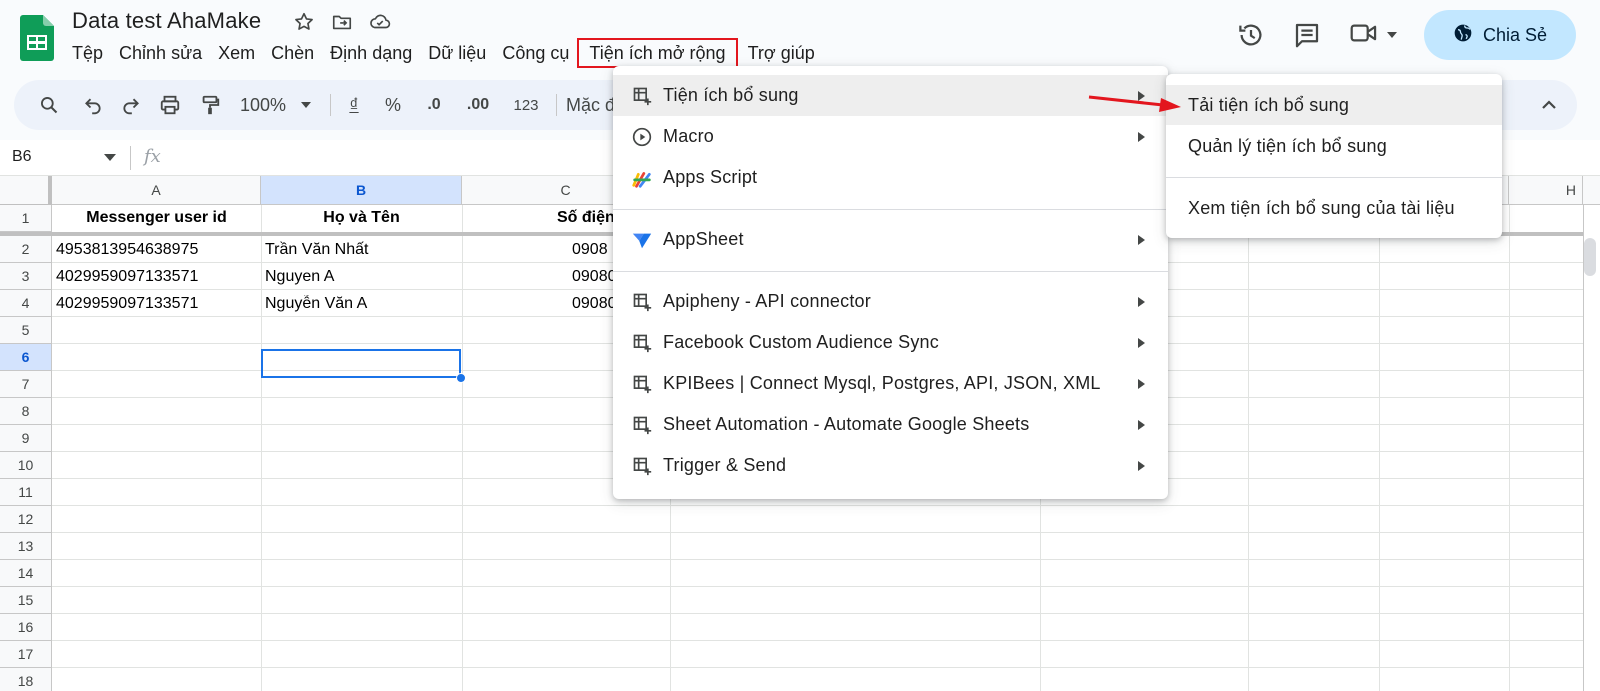  Describe the element at coordinates (158, 304) in the screenshot. I see `cell-a4: 4029959097133571` at that location.